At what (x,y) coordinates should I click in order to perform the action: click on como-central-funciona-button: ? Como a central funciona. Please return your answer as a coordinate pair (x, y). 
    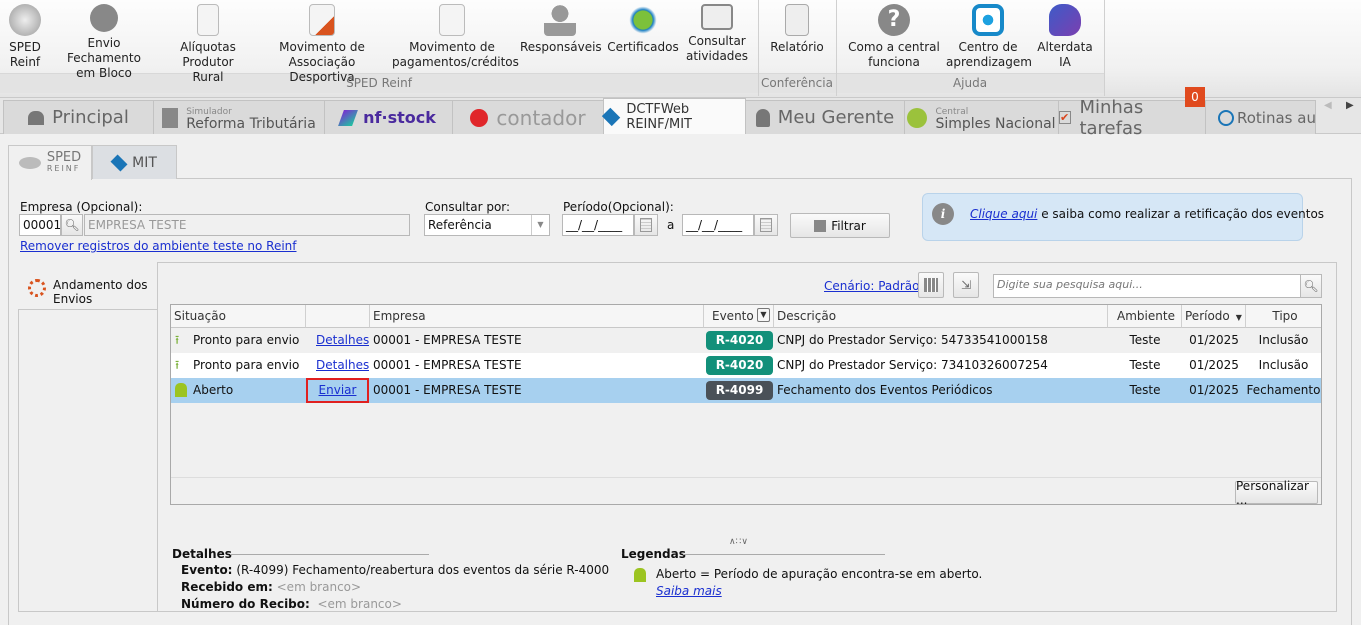
    Looking at the image, I should click on (894, 37).